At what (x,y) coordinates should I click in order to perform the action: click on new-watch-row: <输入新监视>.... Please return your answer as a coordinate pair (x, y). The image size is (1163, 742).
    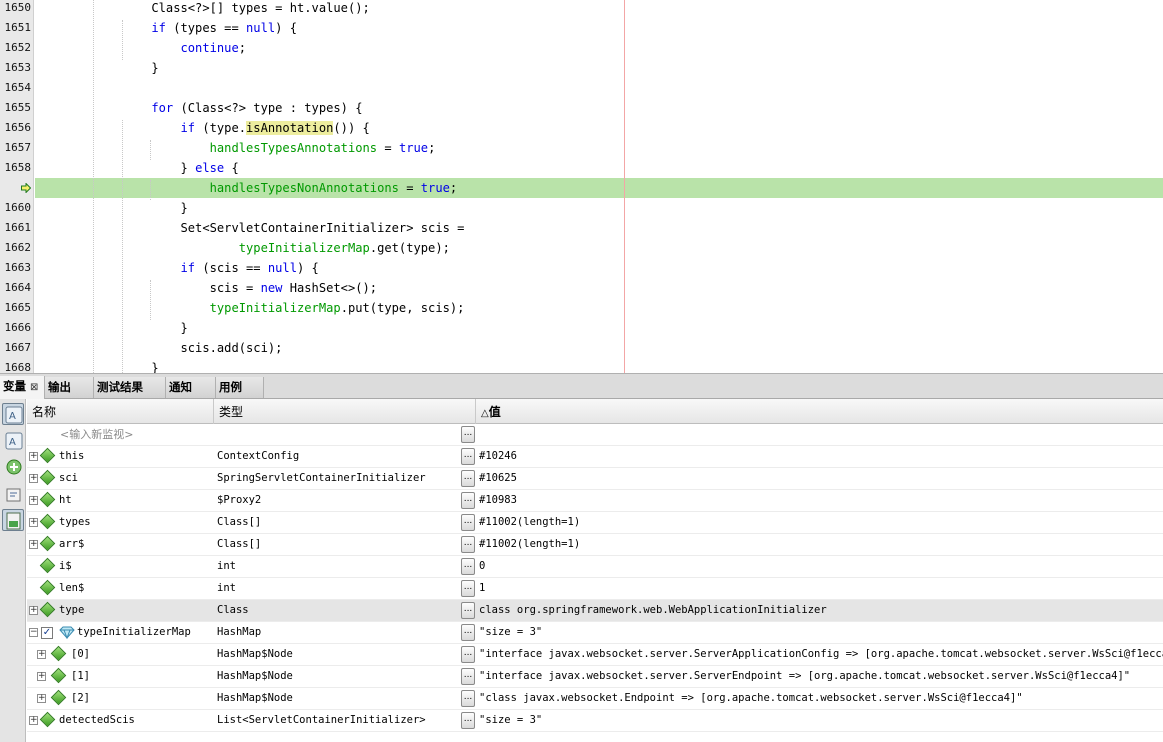
    Looking at the image, I should click on (595, 435).